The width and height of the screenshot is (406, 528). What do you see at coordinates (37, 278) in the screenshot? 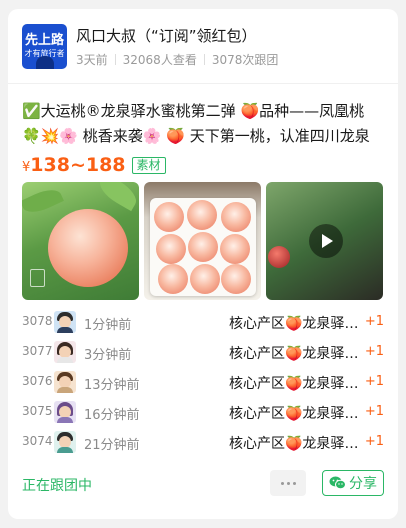
I see `watermark-icon` at bounding box center [37, 278].